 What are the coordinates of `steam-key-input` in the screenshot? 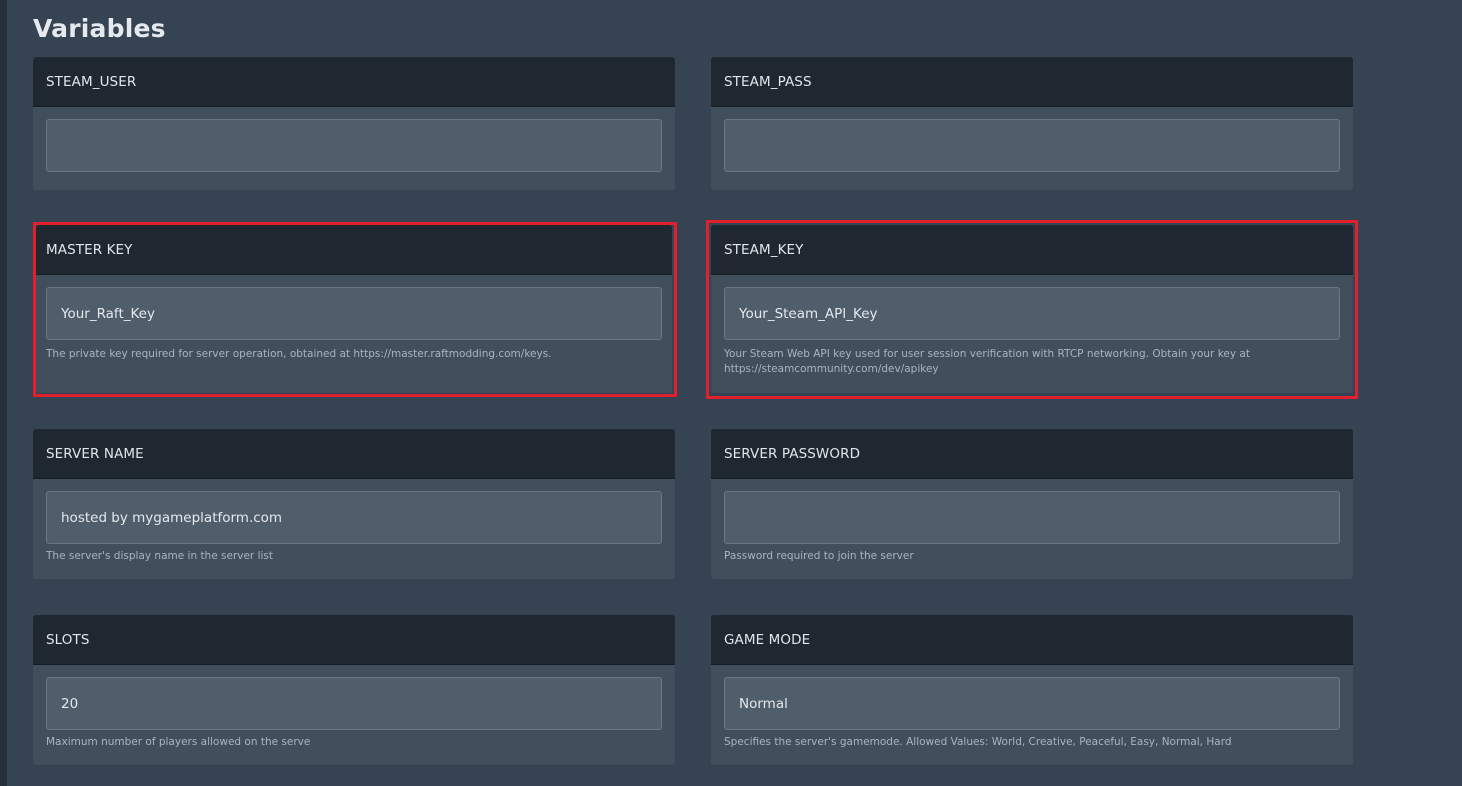 It's located at (1032, 313).